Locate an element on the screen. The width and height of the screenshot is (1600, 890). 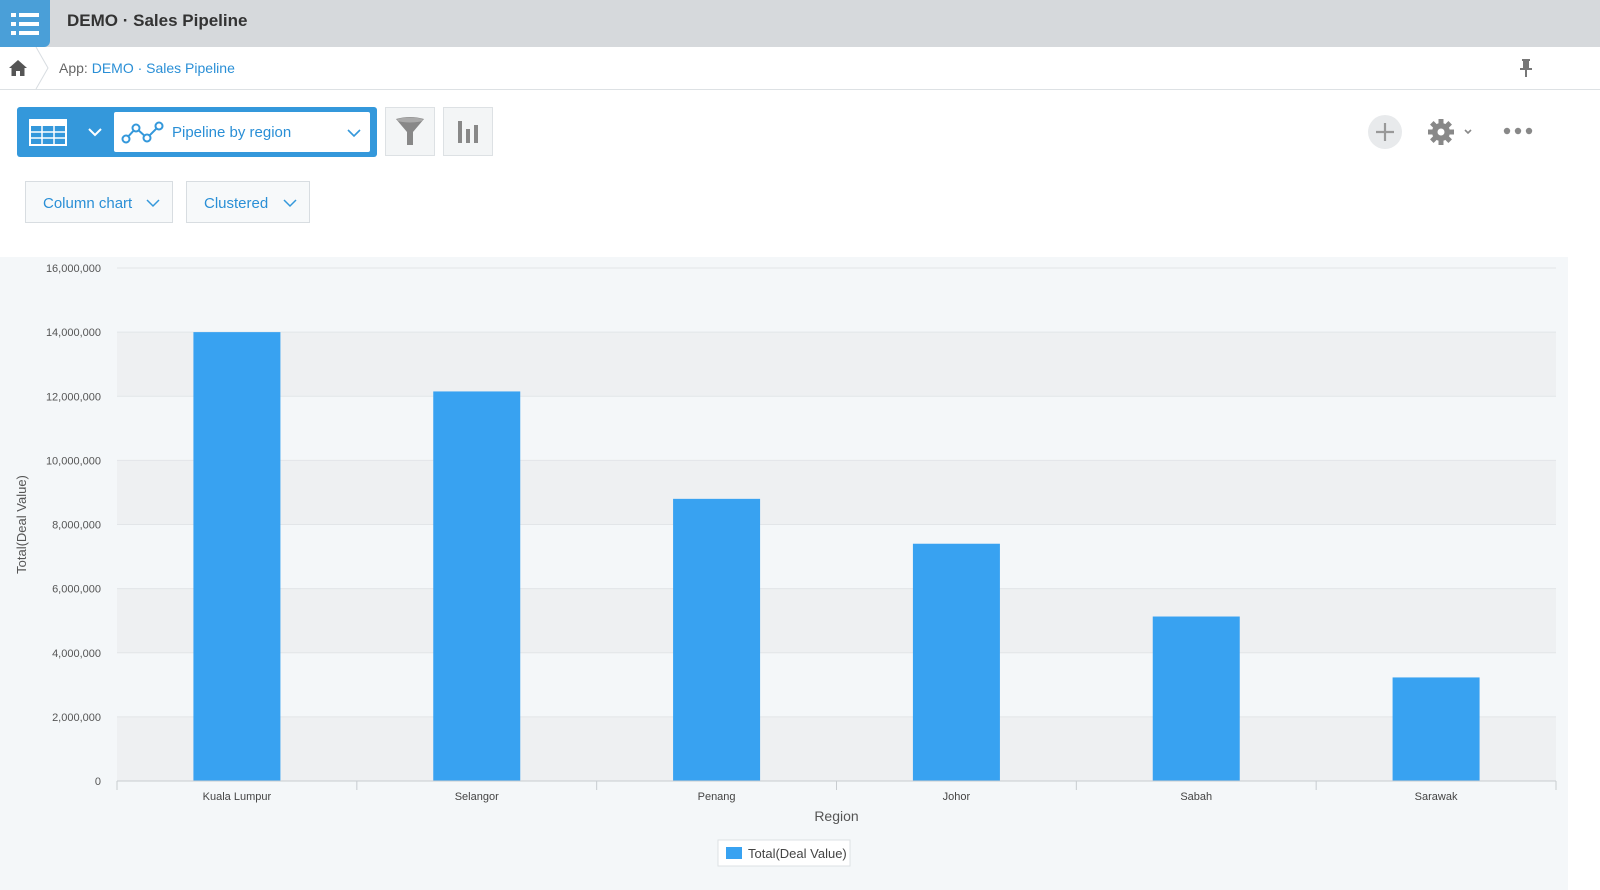
pin-icon is located at coordinates (1526, 68).